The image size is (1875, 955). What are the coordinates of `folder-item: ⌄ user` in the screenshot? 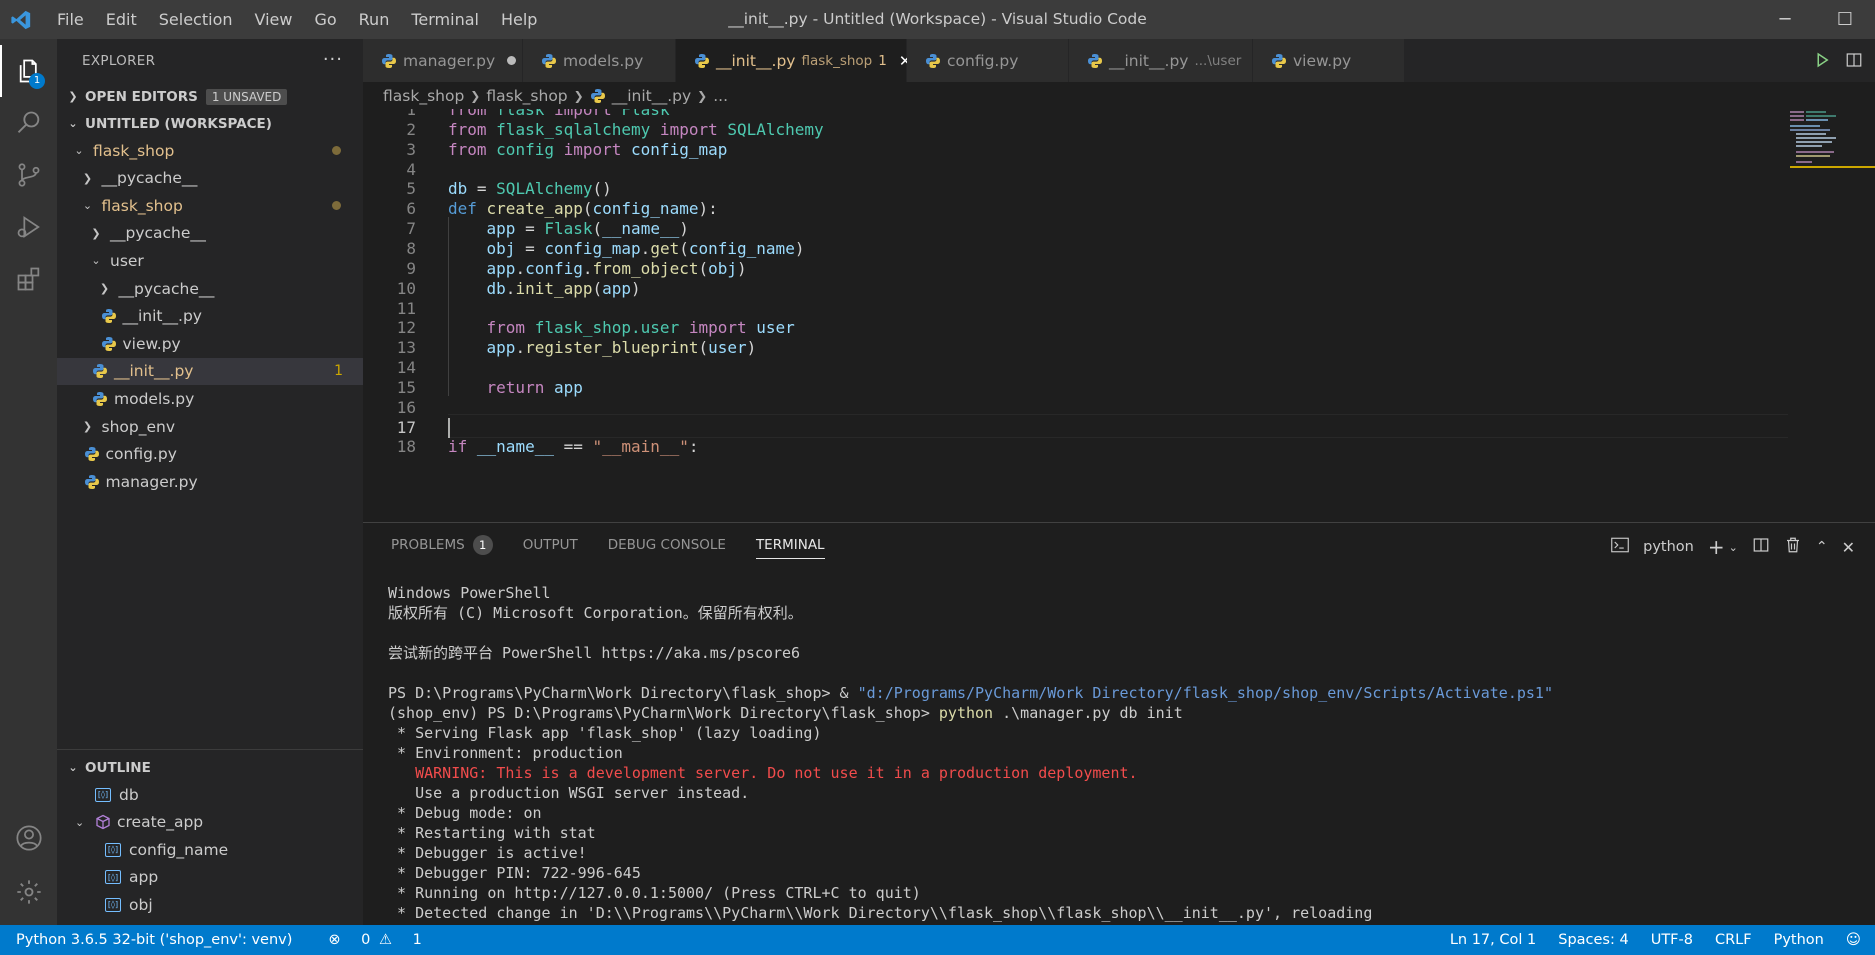 It's located at (210, 260).